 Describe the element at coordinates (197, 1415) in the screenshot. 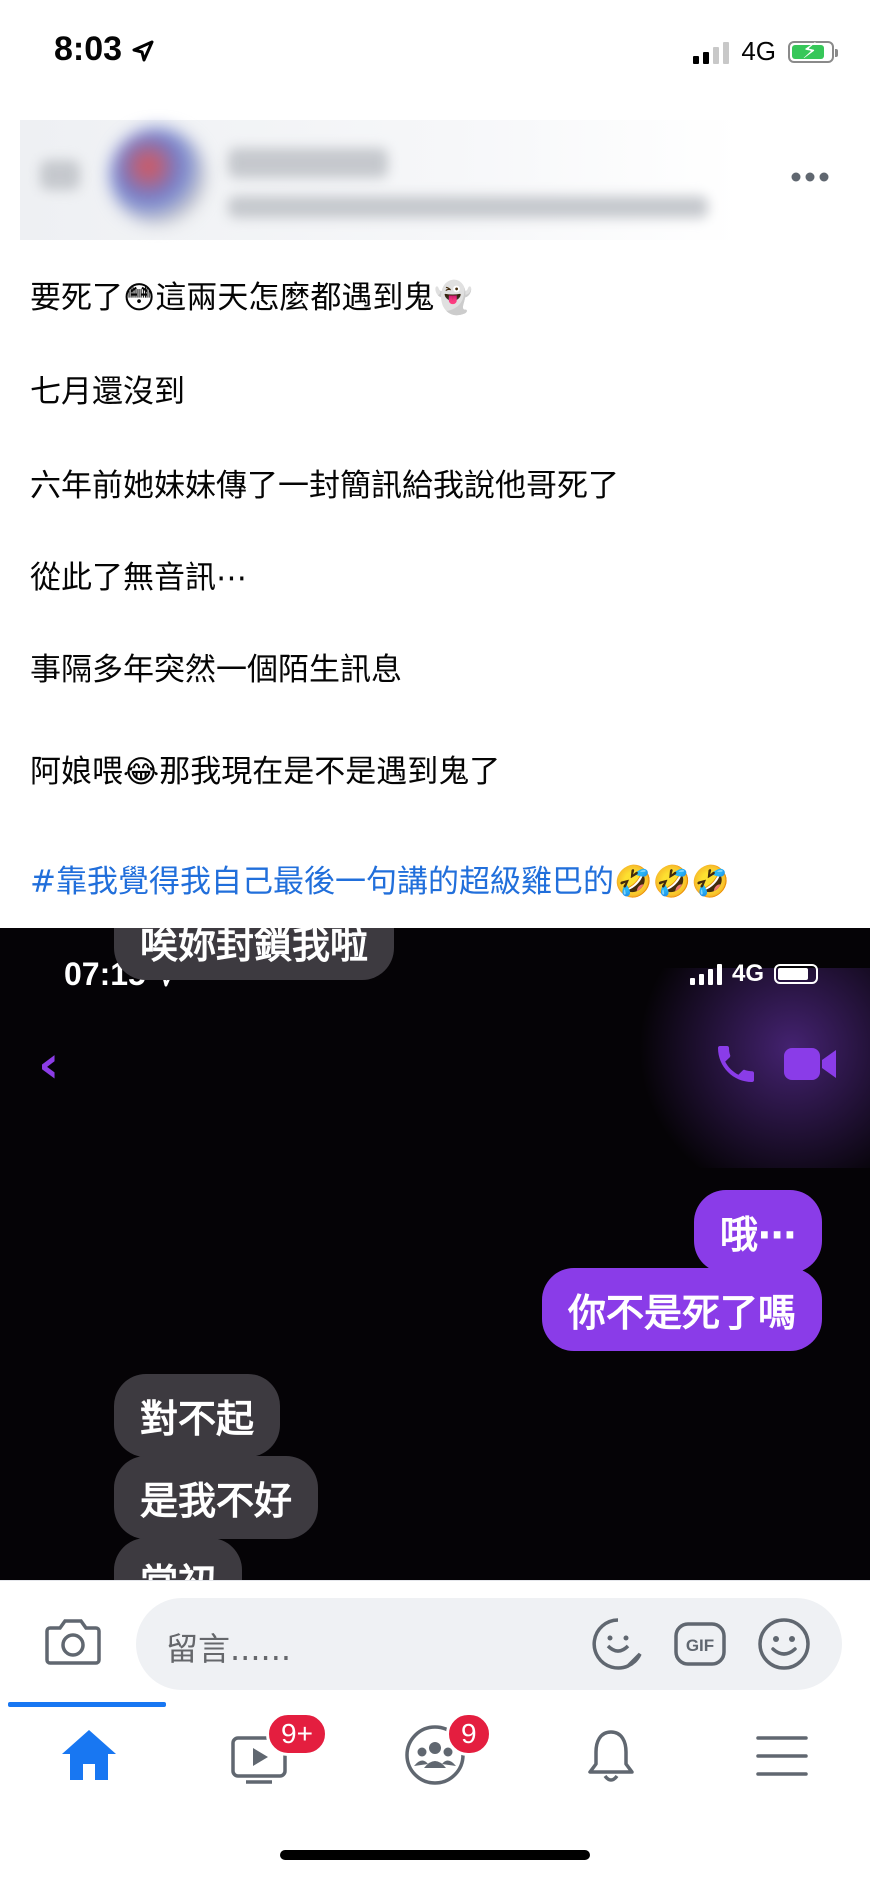

I see `message-bubble-received: 對不起` at that location.